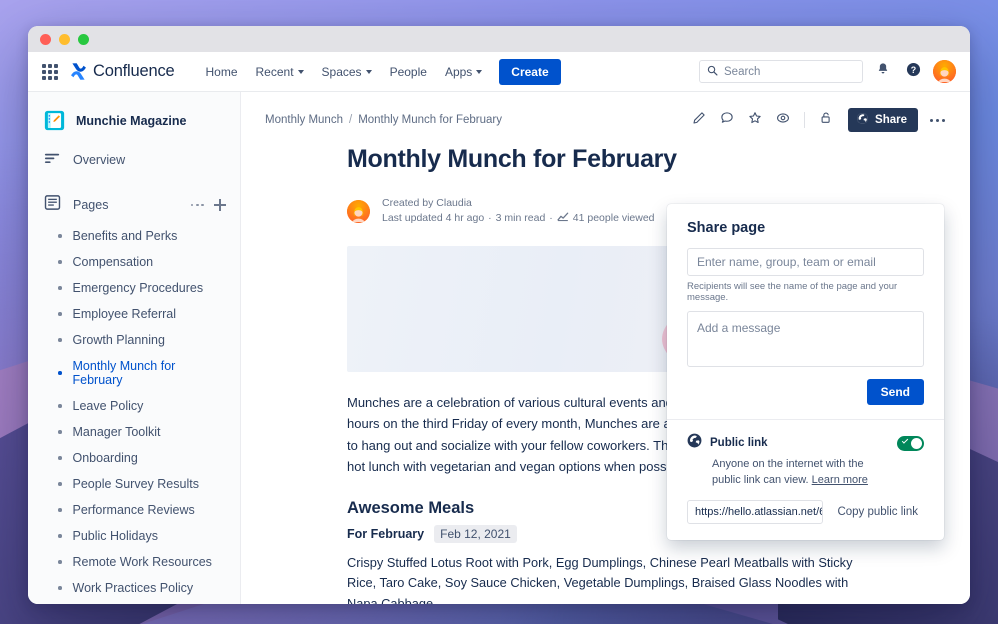  Describe the element at coordinates (134, 510) in the screenshot. I see `sidebar-page-performance-reviews: Performance Reviews` at that location.